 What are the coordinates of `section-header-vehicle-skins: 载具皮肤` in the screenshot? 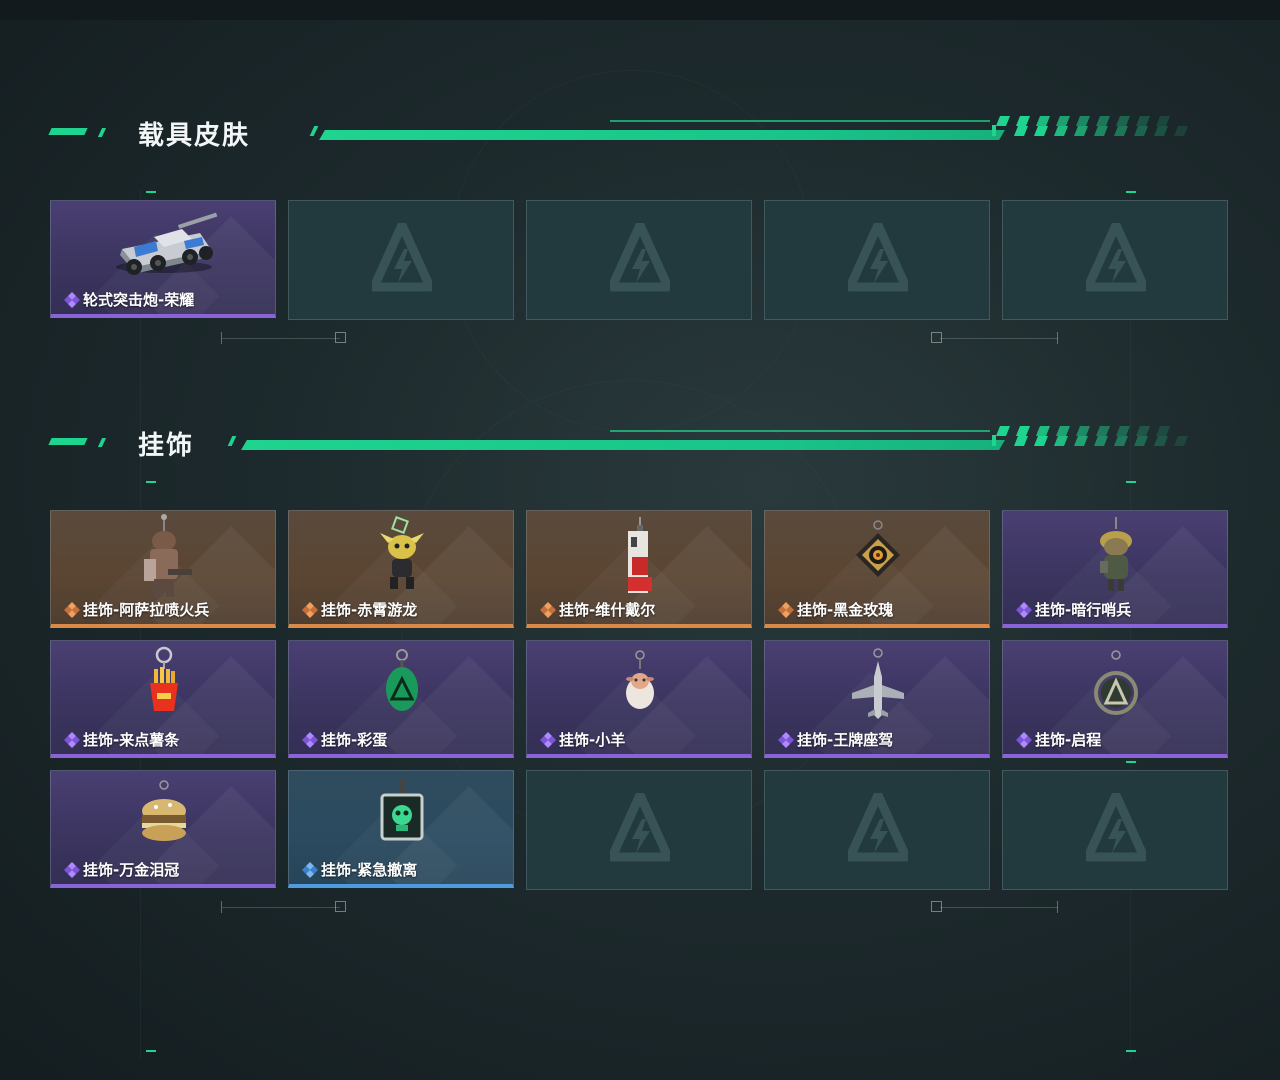 It's located at (624, 133).